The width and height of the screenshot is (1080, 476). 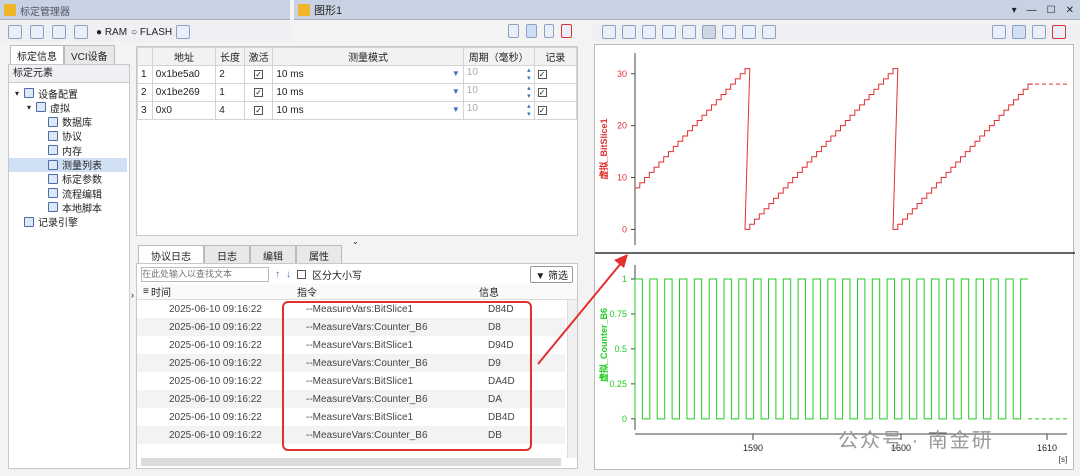 I want to click on log-scrollbar, so click(x=572, y=379).